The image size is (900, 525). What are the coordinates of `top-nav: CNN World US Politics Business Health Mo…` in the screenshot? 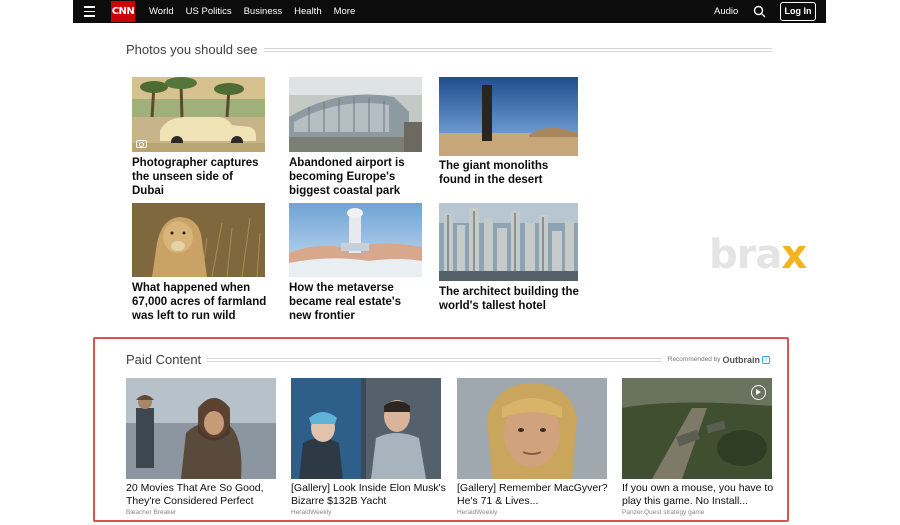 It's located at (449, 11).